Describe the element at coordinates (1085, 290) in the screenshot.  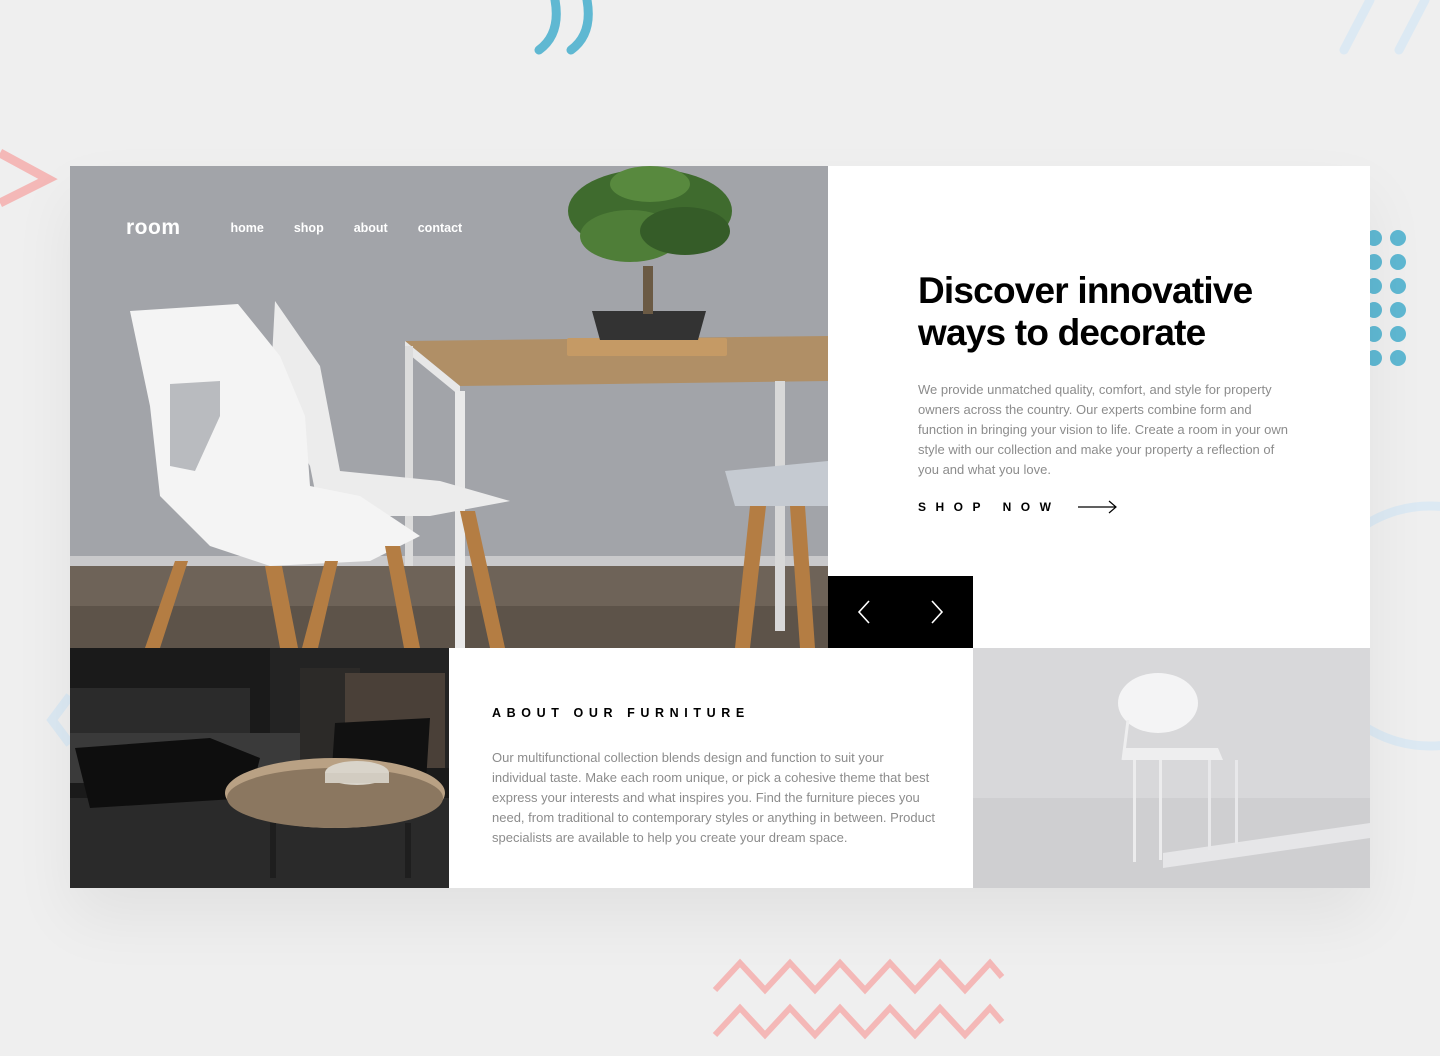
I see `hero-title-line1: Discover innovative` at that location.